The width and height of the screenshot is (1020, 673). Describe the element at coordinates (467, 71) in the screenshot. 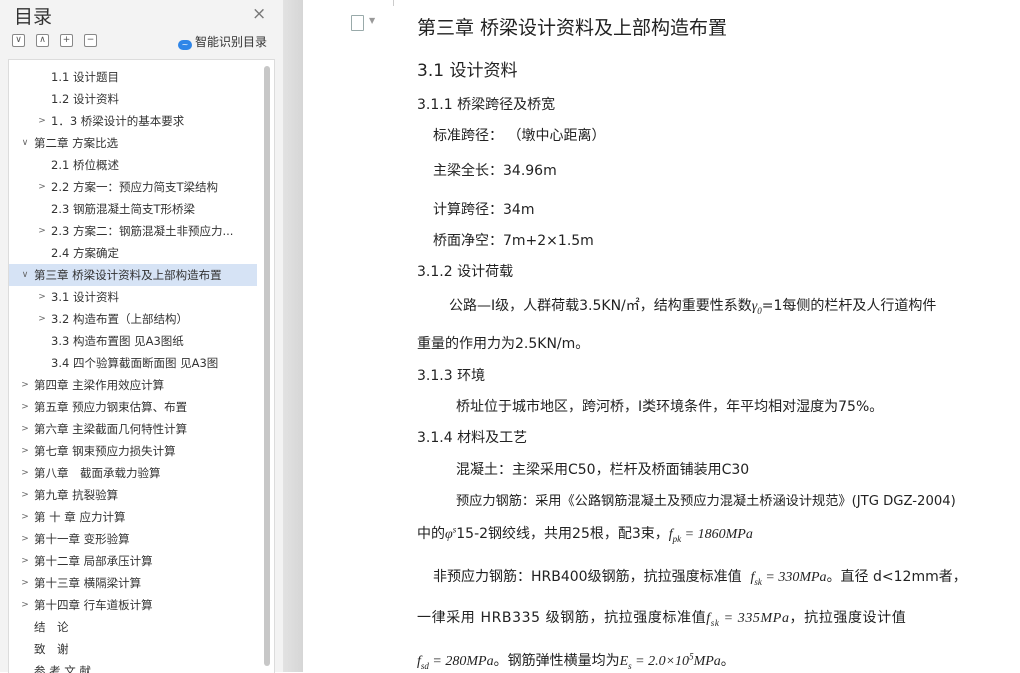

I see `section-title: 3.1 设计资料` at that location.